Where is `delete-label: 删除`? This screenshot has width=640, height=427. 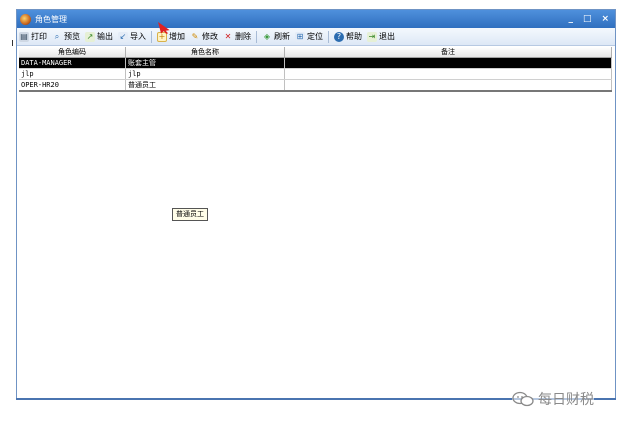
delete-label: 删除 is located at coordinates (243, 36).